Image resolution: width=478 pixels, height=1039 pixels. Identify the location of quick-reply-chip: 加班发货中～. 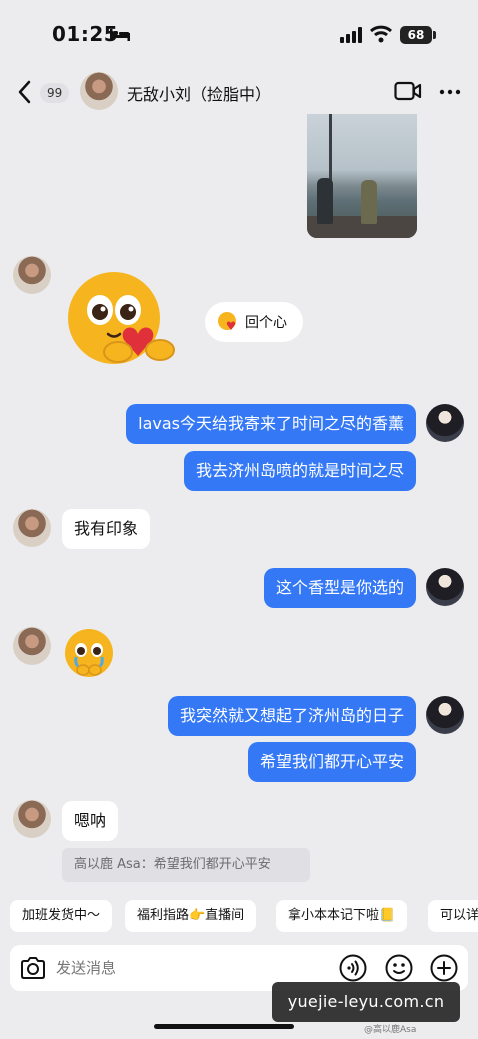
(61, 916).